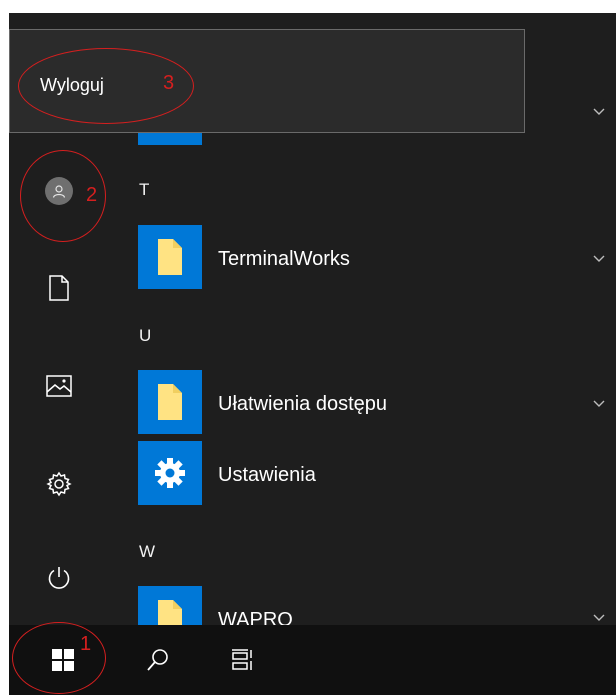 The image size is (616, 695). What do you see at coordinates (145, 336) in the screenshot?
I see `group-letter-u: U` at bounding box center [145, 336].